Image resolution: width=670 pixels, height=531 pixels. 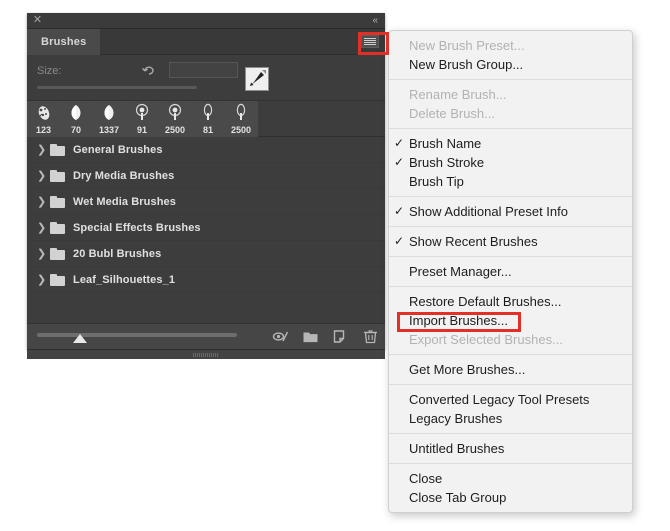 I want to click on size-input, so click(x=203, y=70).